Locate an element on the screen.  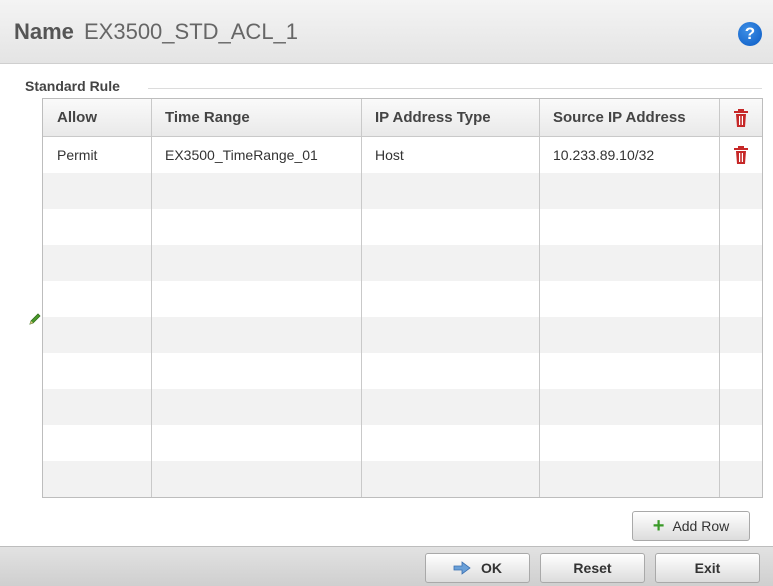
column-header-time-range: Time Range is located at coordinates (256, 117).